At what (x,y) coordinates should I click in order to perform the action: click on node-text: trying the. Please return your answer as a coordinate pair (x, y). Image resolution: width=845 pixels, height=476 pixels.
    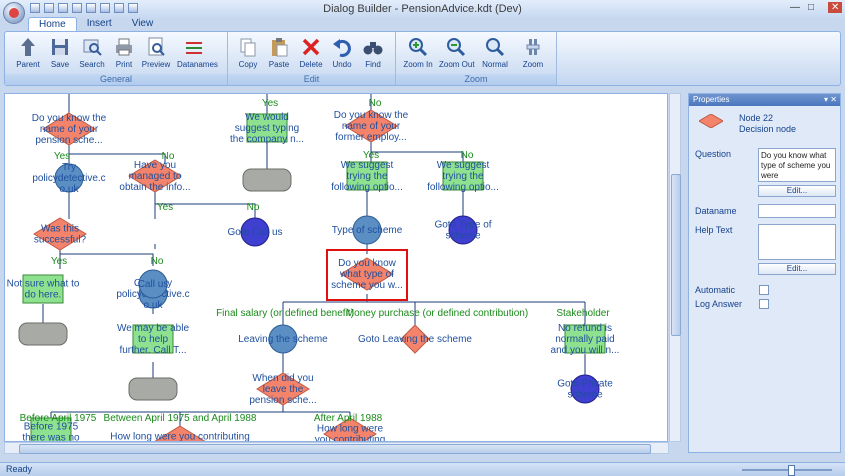
    Looking at the image, I should click on (367, 176).